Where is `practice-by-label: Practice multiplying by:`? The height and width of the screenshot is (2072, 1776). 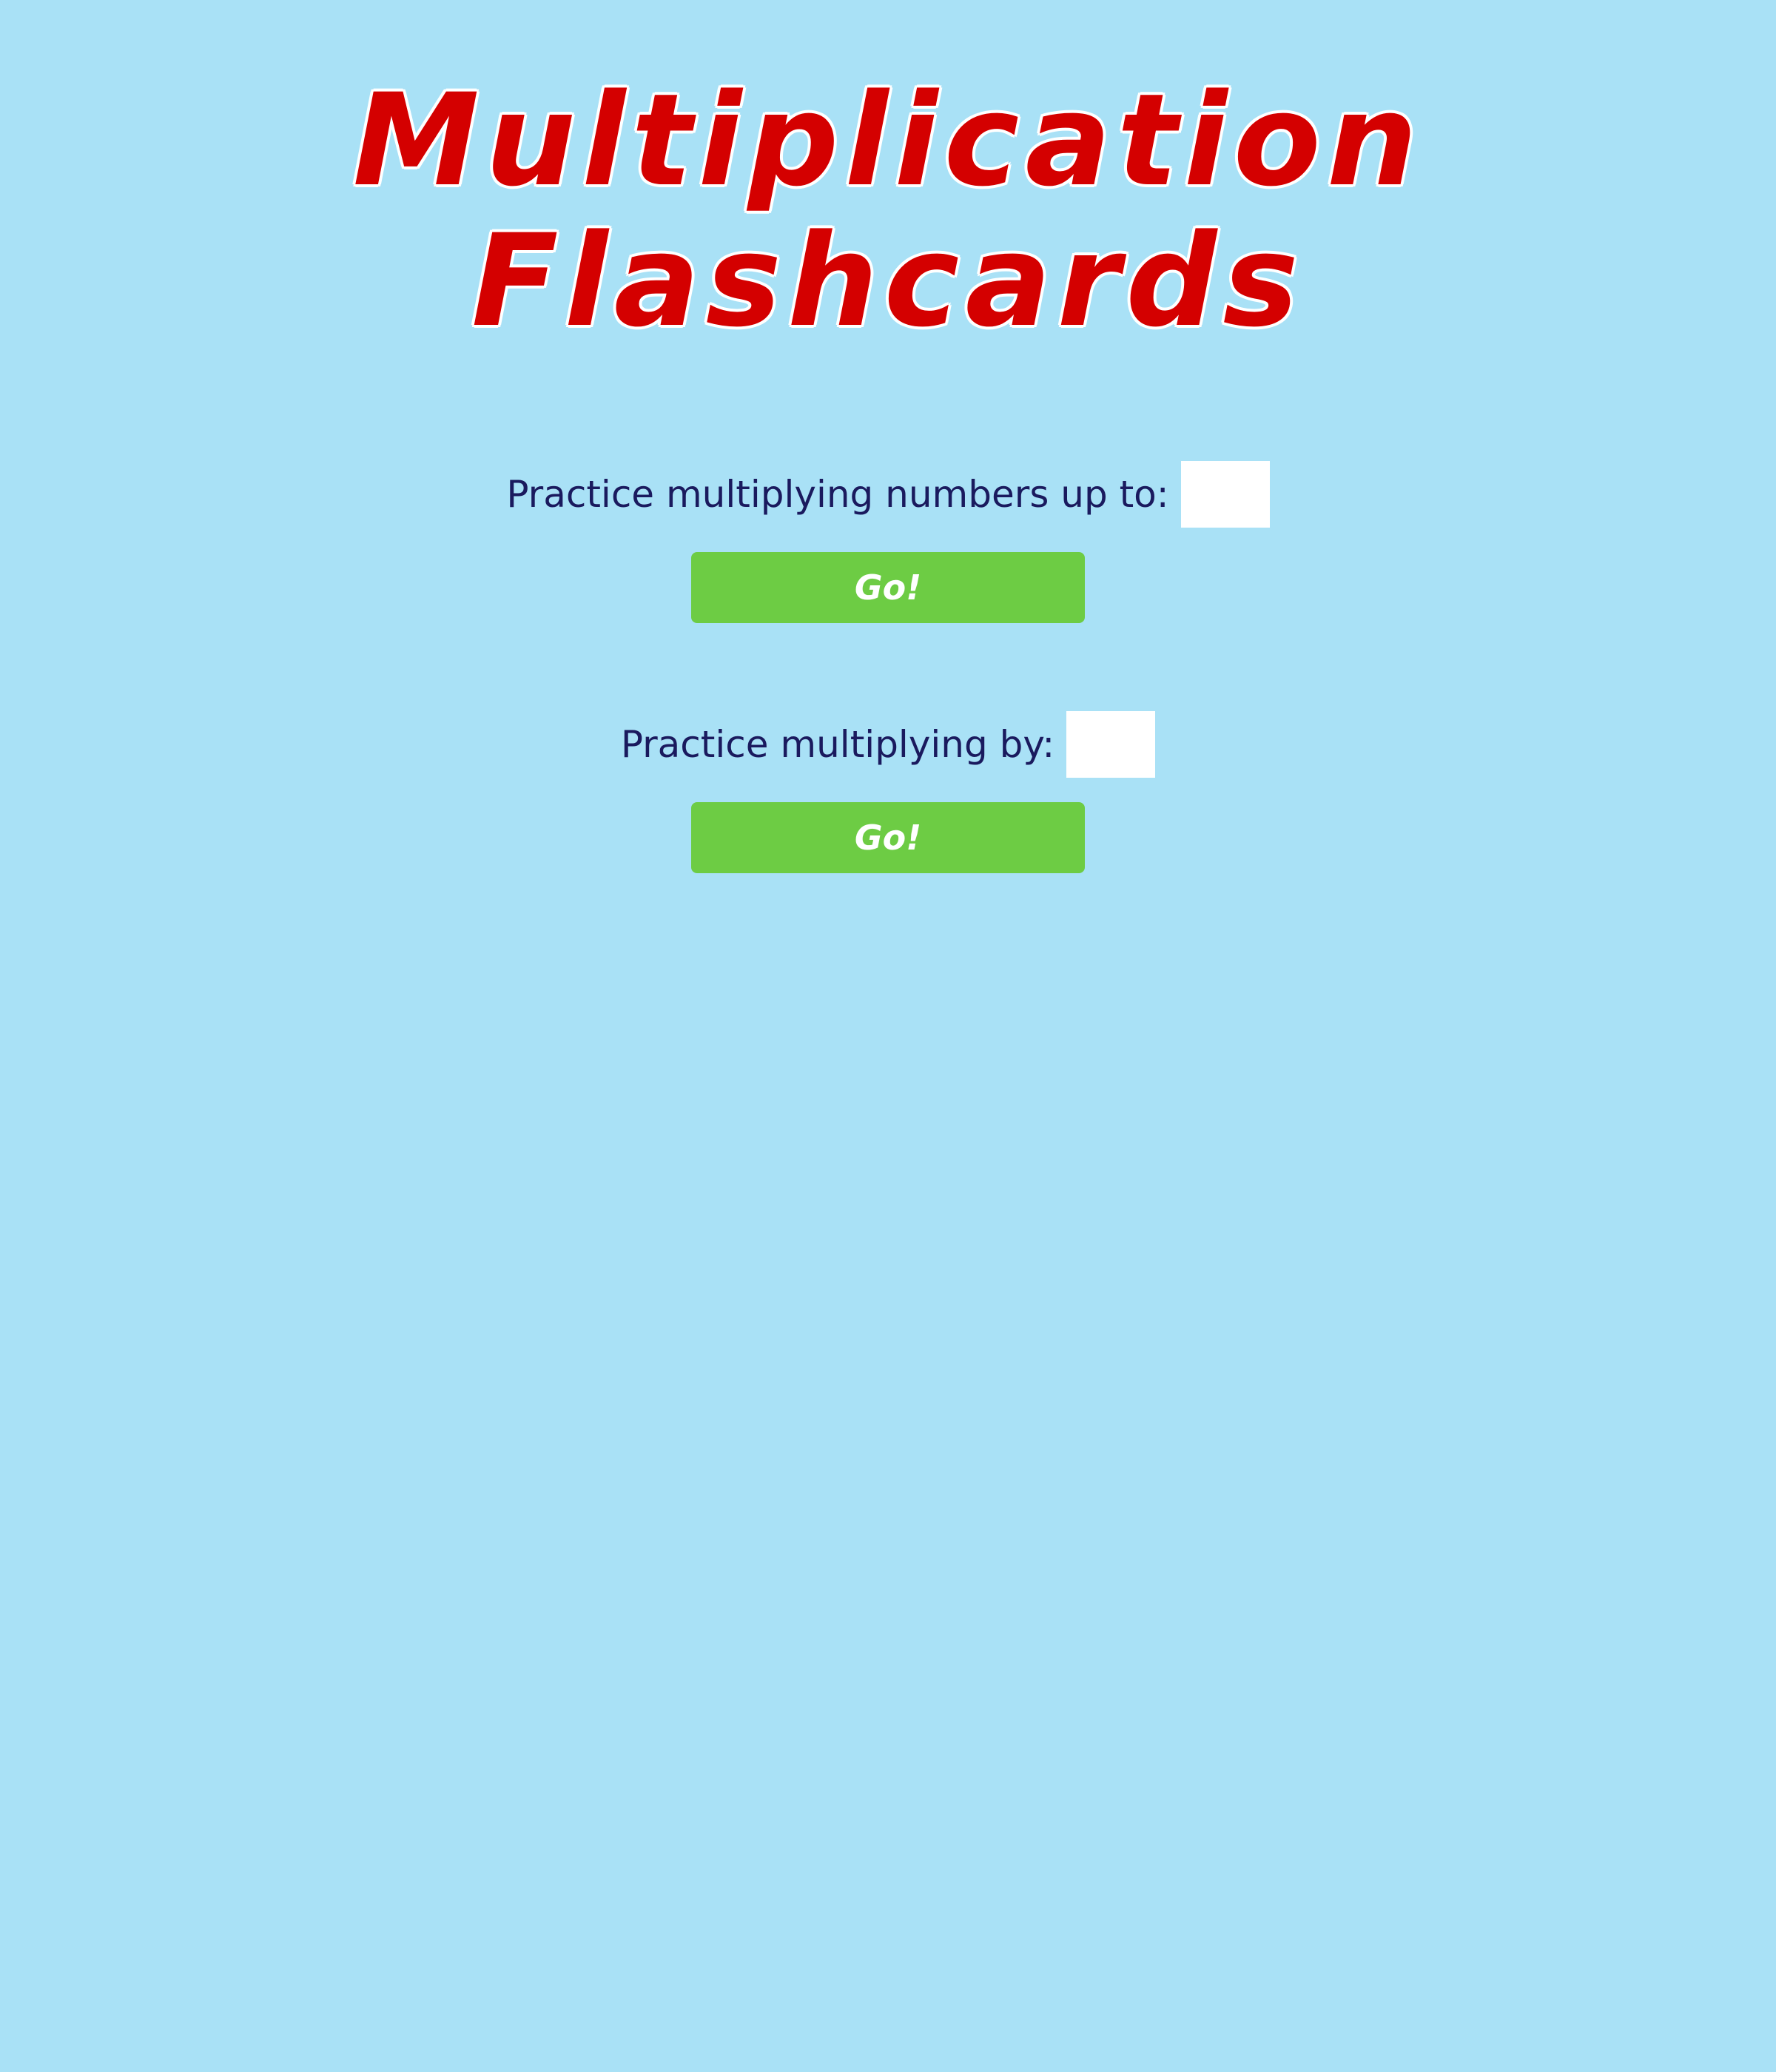
practice-by-label: Practice multiplying by: is located at coordinates (837, 744).